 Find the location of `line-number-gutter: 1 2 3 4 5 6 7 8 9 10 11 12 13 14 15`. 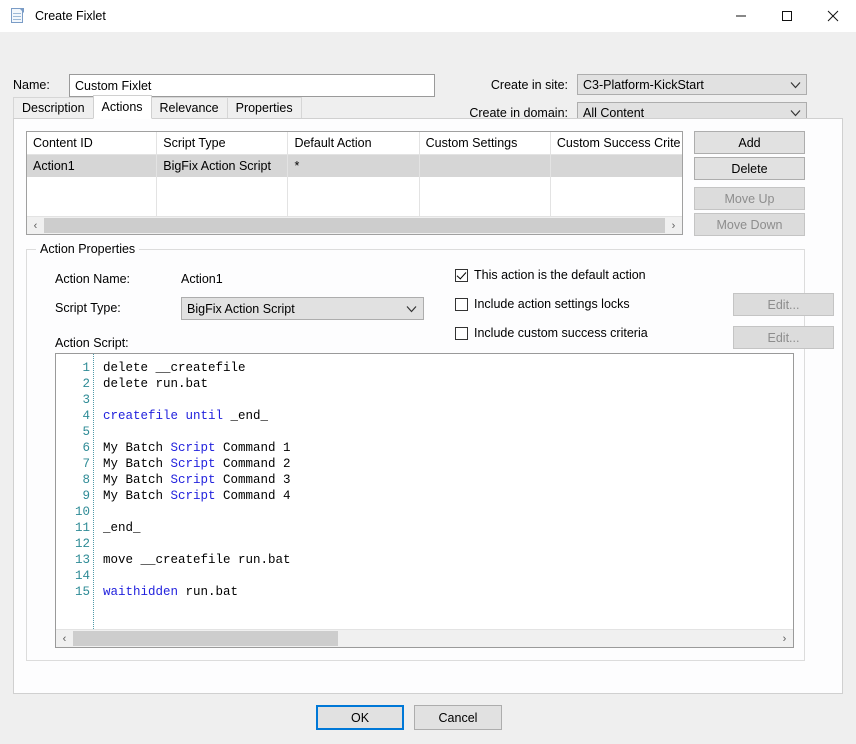

line-number-gutter: 1 2 3 4 5 6 7 8 9 10 11 12 13 14 15 is located at coordinates (75, 491).